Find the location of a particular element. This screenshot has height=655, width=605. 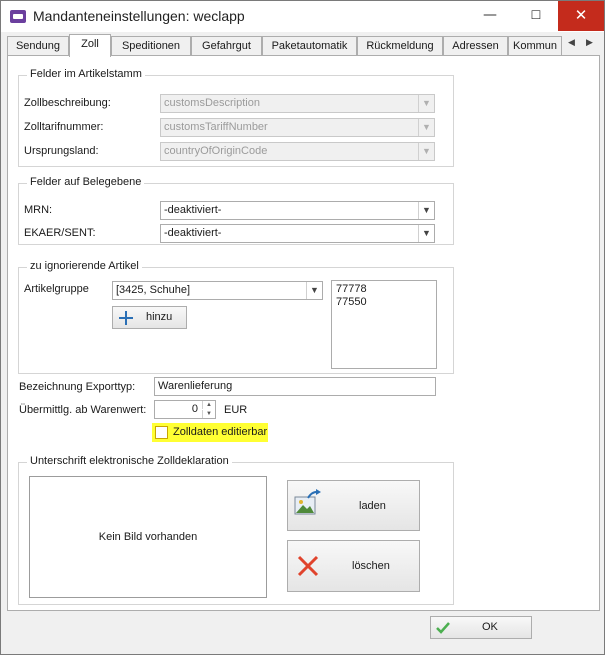

ignored-articles-list: 77778 77550 is located at coordinates (384, 324).